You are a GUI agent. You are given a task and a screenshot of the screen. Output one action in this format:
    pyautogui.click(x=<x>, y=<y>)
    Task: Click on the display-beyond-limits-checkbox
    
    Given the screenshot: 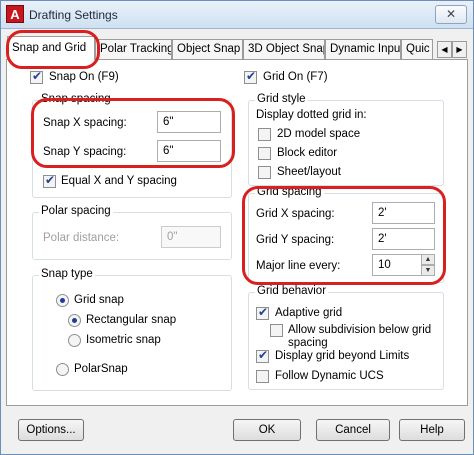 What is the action you would take?
    pyautogui.click(x=262, y=355)
    